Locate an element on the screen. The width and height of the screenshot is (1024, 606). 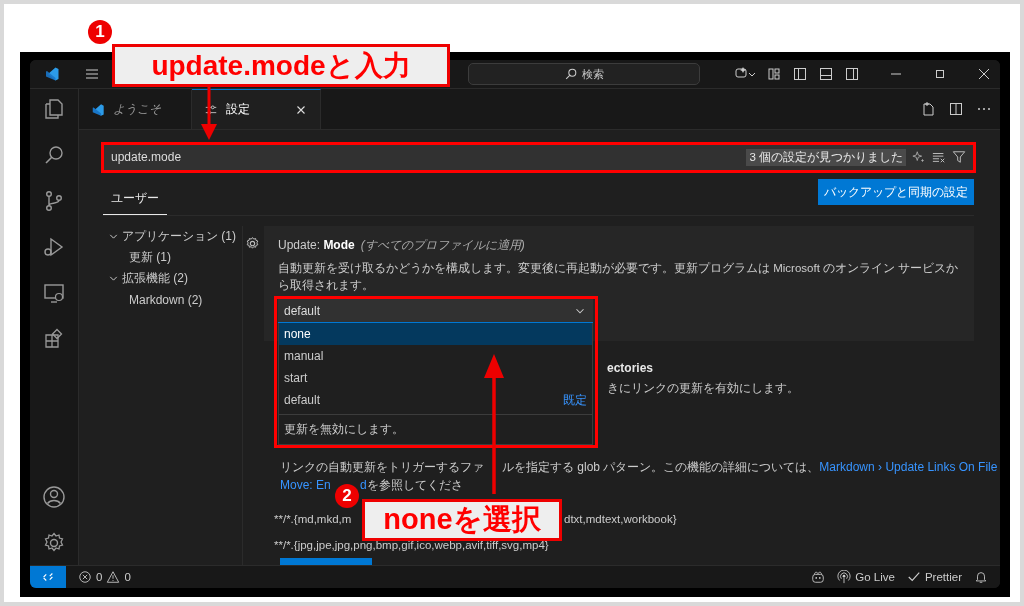
close-icon is located at coordinates (984, 74).